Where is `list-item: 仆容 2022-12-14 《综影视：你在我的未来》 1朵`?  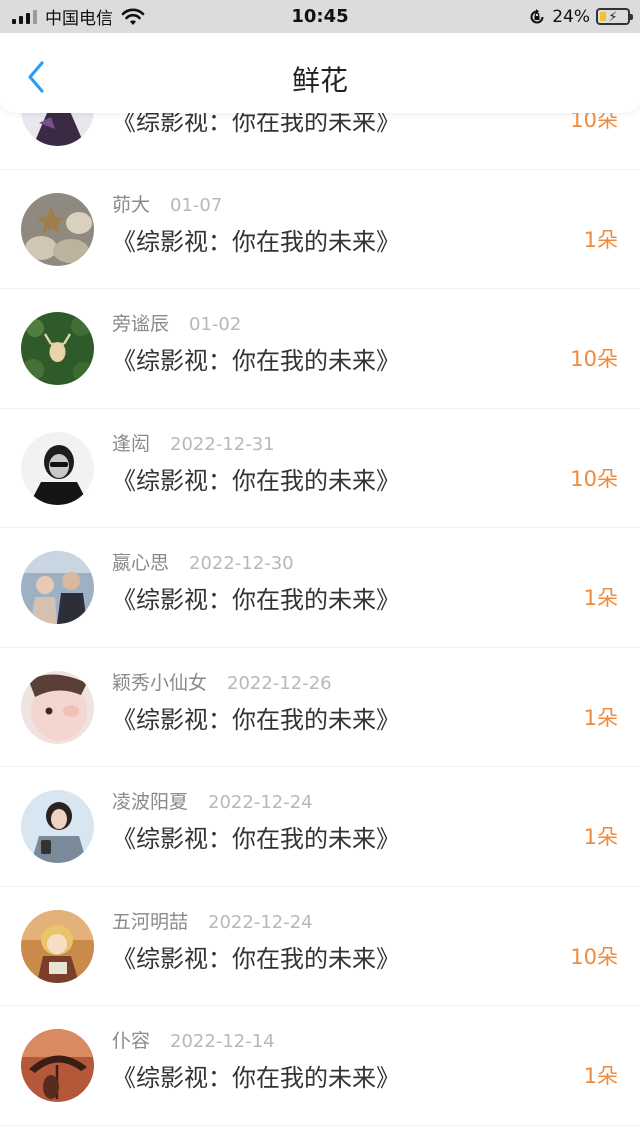
list-item: 仆容 2022-12-14 《综影视：你在我的未来》 1朵 is located at coordinates (320, 1066).